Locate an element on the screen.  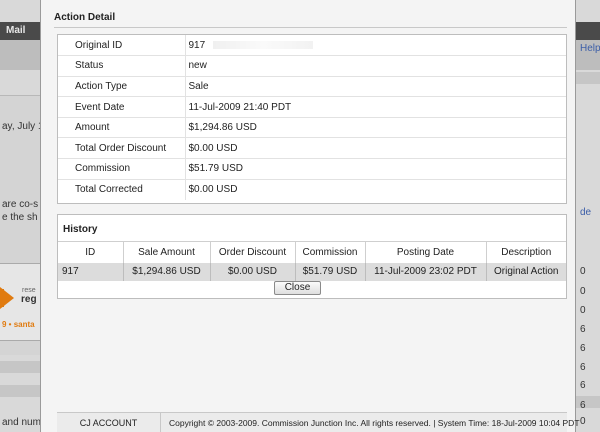
history-title: History is located at coordinates (80, 229).